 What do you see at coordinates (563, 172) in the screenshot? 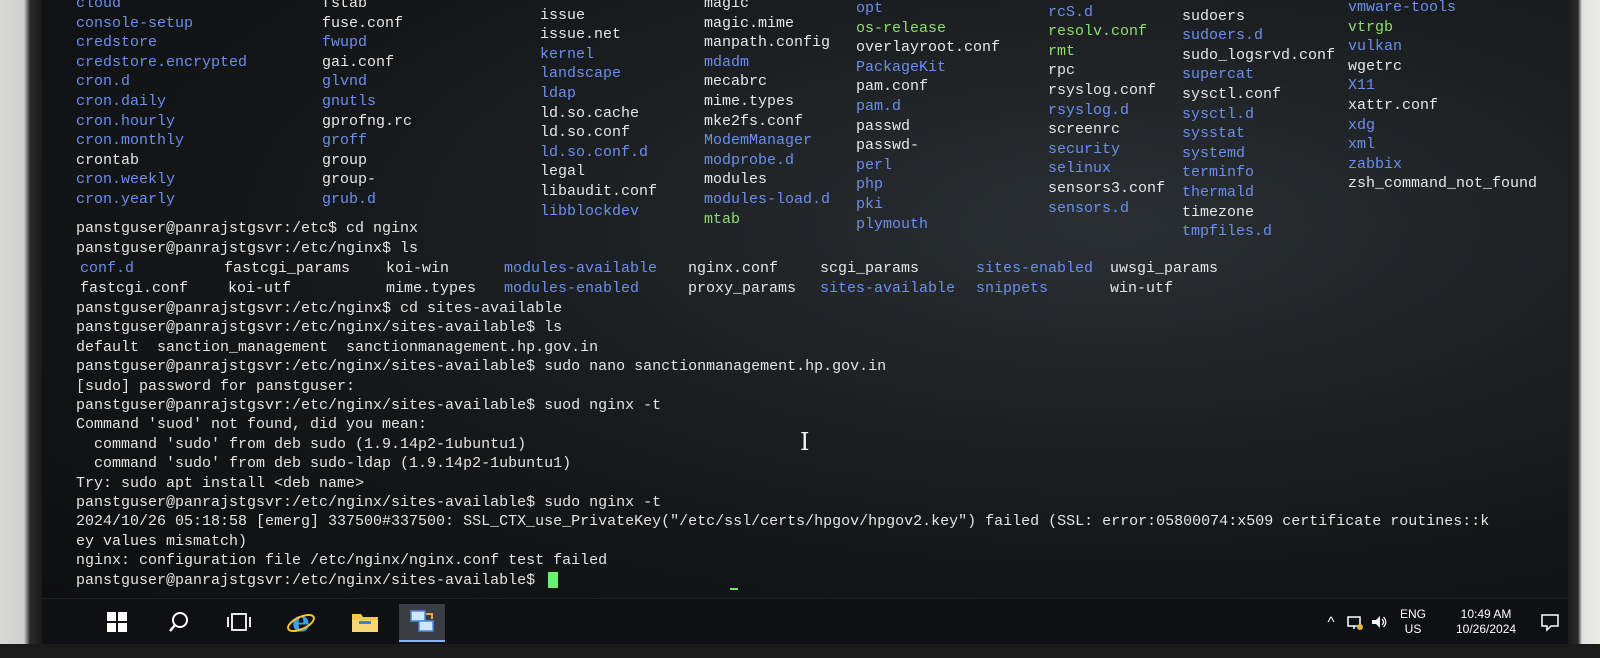
I see `etc-listing-entry: legal` at bounding box center [563, 172].